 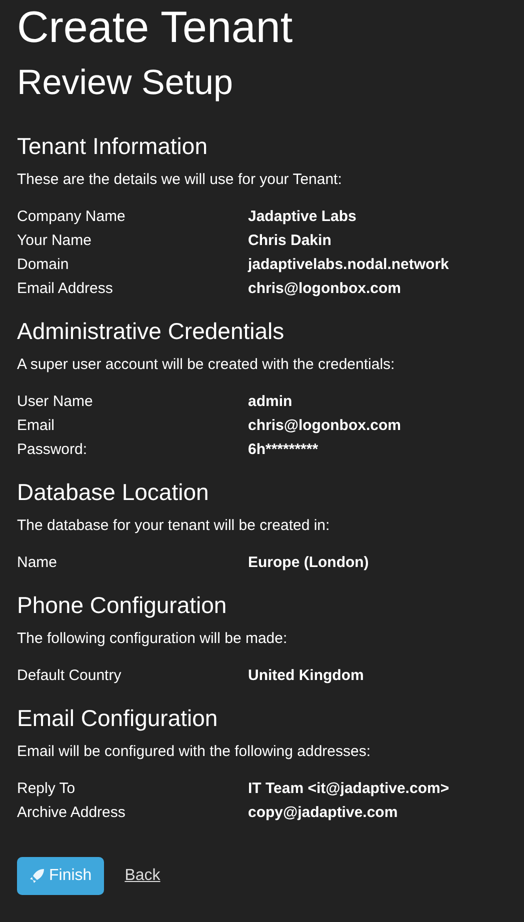 I want to click on section-heading: Administrative Credentials, so click(x=151, y=331).